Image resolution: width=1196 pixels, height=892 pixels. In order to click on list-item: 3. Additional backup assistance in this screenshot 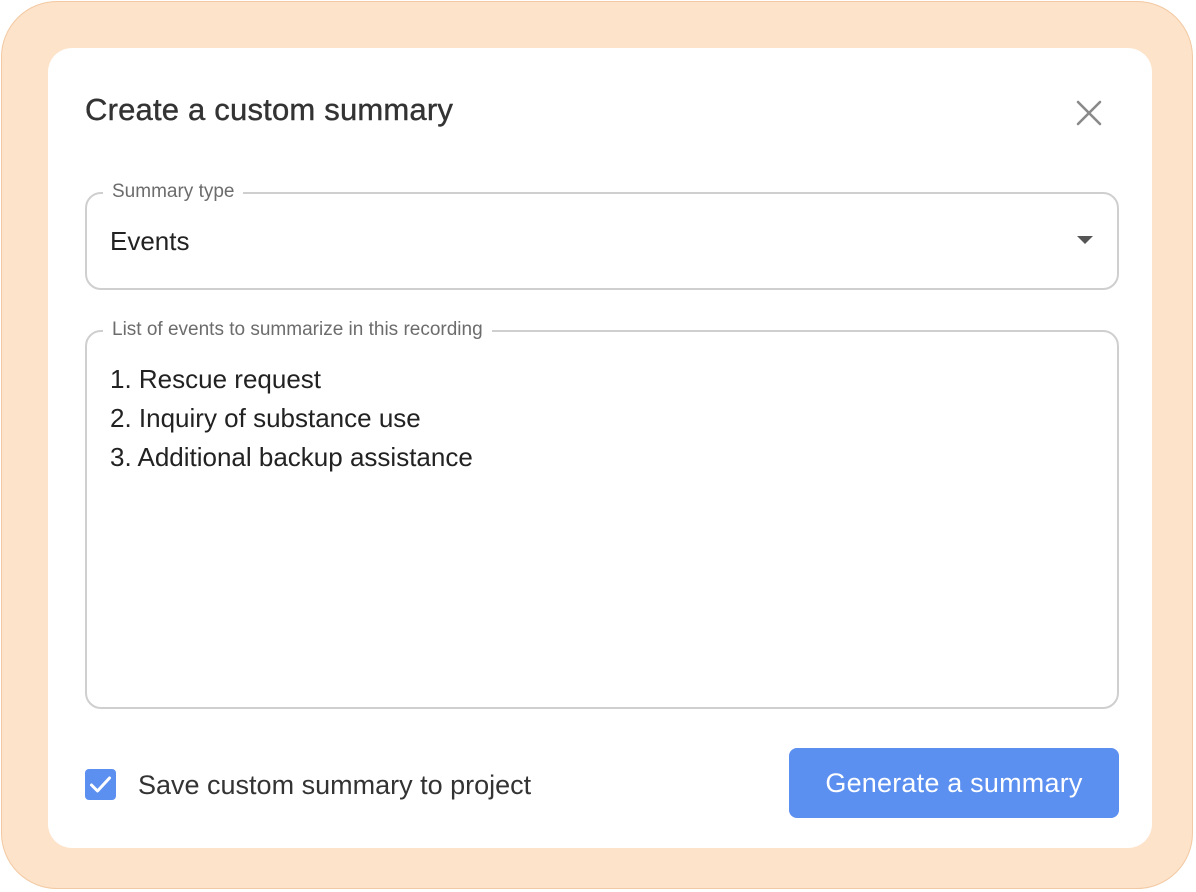, I will do `click(291, 457)`.